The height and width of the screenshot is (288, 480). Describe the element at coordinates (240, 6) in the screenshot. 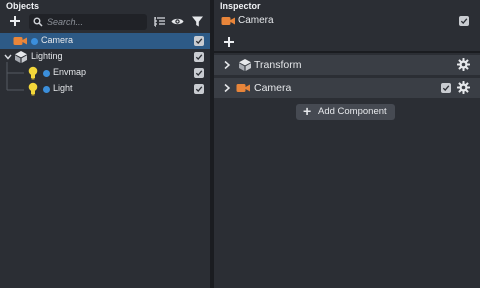

I see `inspector-panel-title: Inspector` at that location.